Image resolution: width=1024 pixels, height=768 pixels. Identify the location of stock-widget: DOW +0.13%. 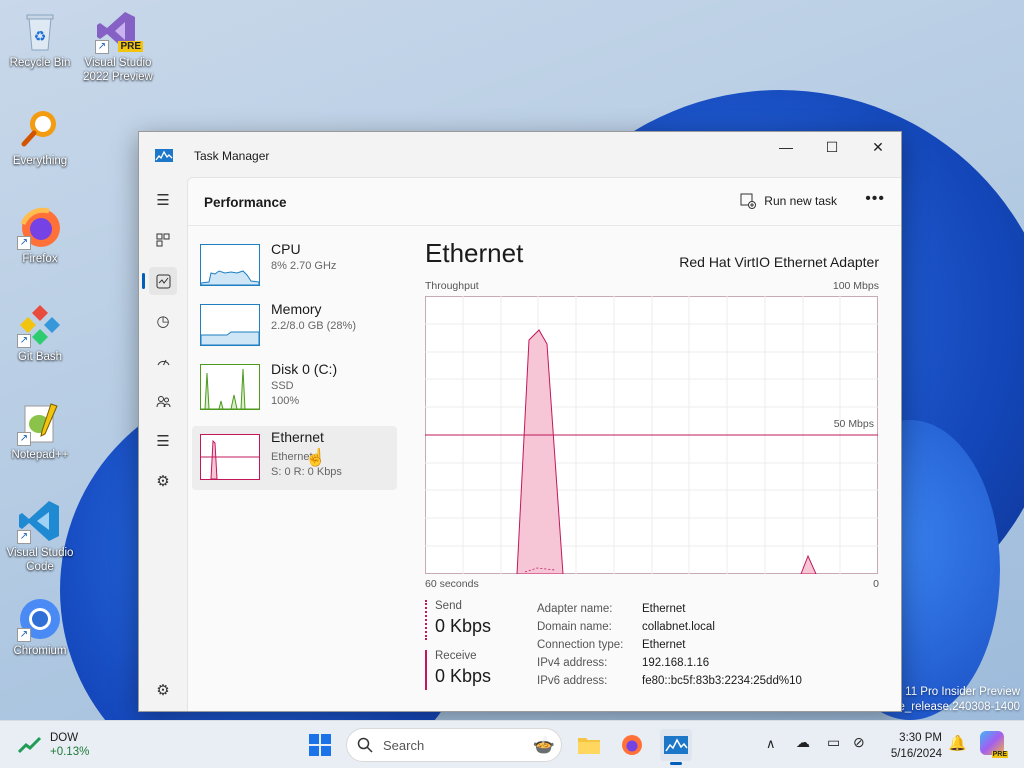
(53, 745).